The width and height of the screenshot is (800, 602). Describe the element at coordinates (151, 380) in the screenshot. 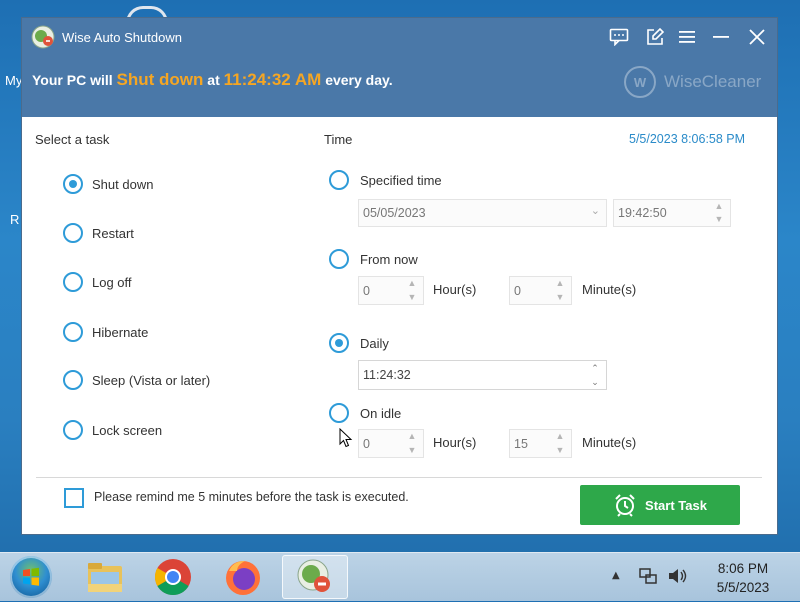

I see `task-label-sleep: Sleep (Vista or later)` at that location.